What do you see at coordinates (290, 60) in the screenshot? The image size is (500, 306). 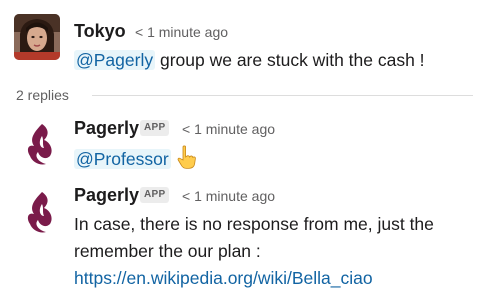 I see `message-body: group we are stuck with the cash !` at bounding box center [290, 60].